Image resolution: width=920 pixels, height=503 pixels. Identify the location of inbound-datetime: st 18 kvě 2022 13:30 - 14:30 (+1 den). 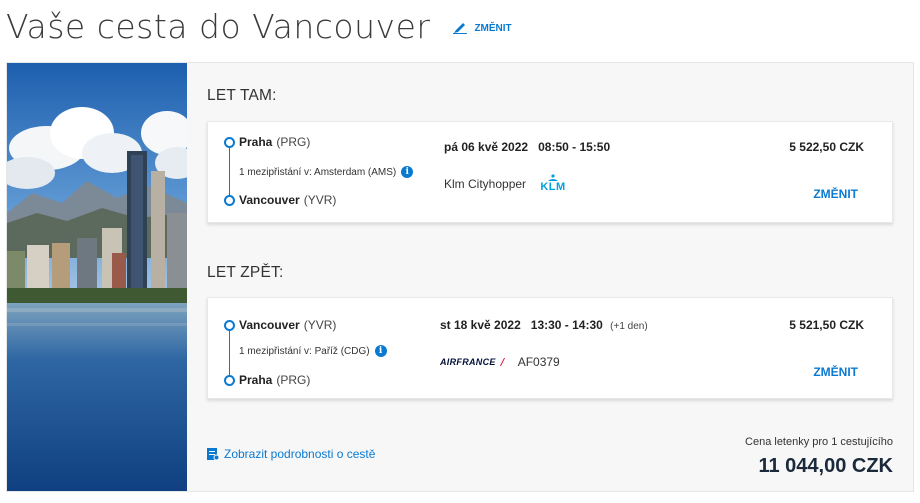
(544, 325).